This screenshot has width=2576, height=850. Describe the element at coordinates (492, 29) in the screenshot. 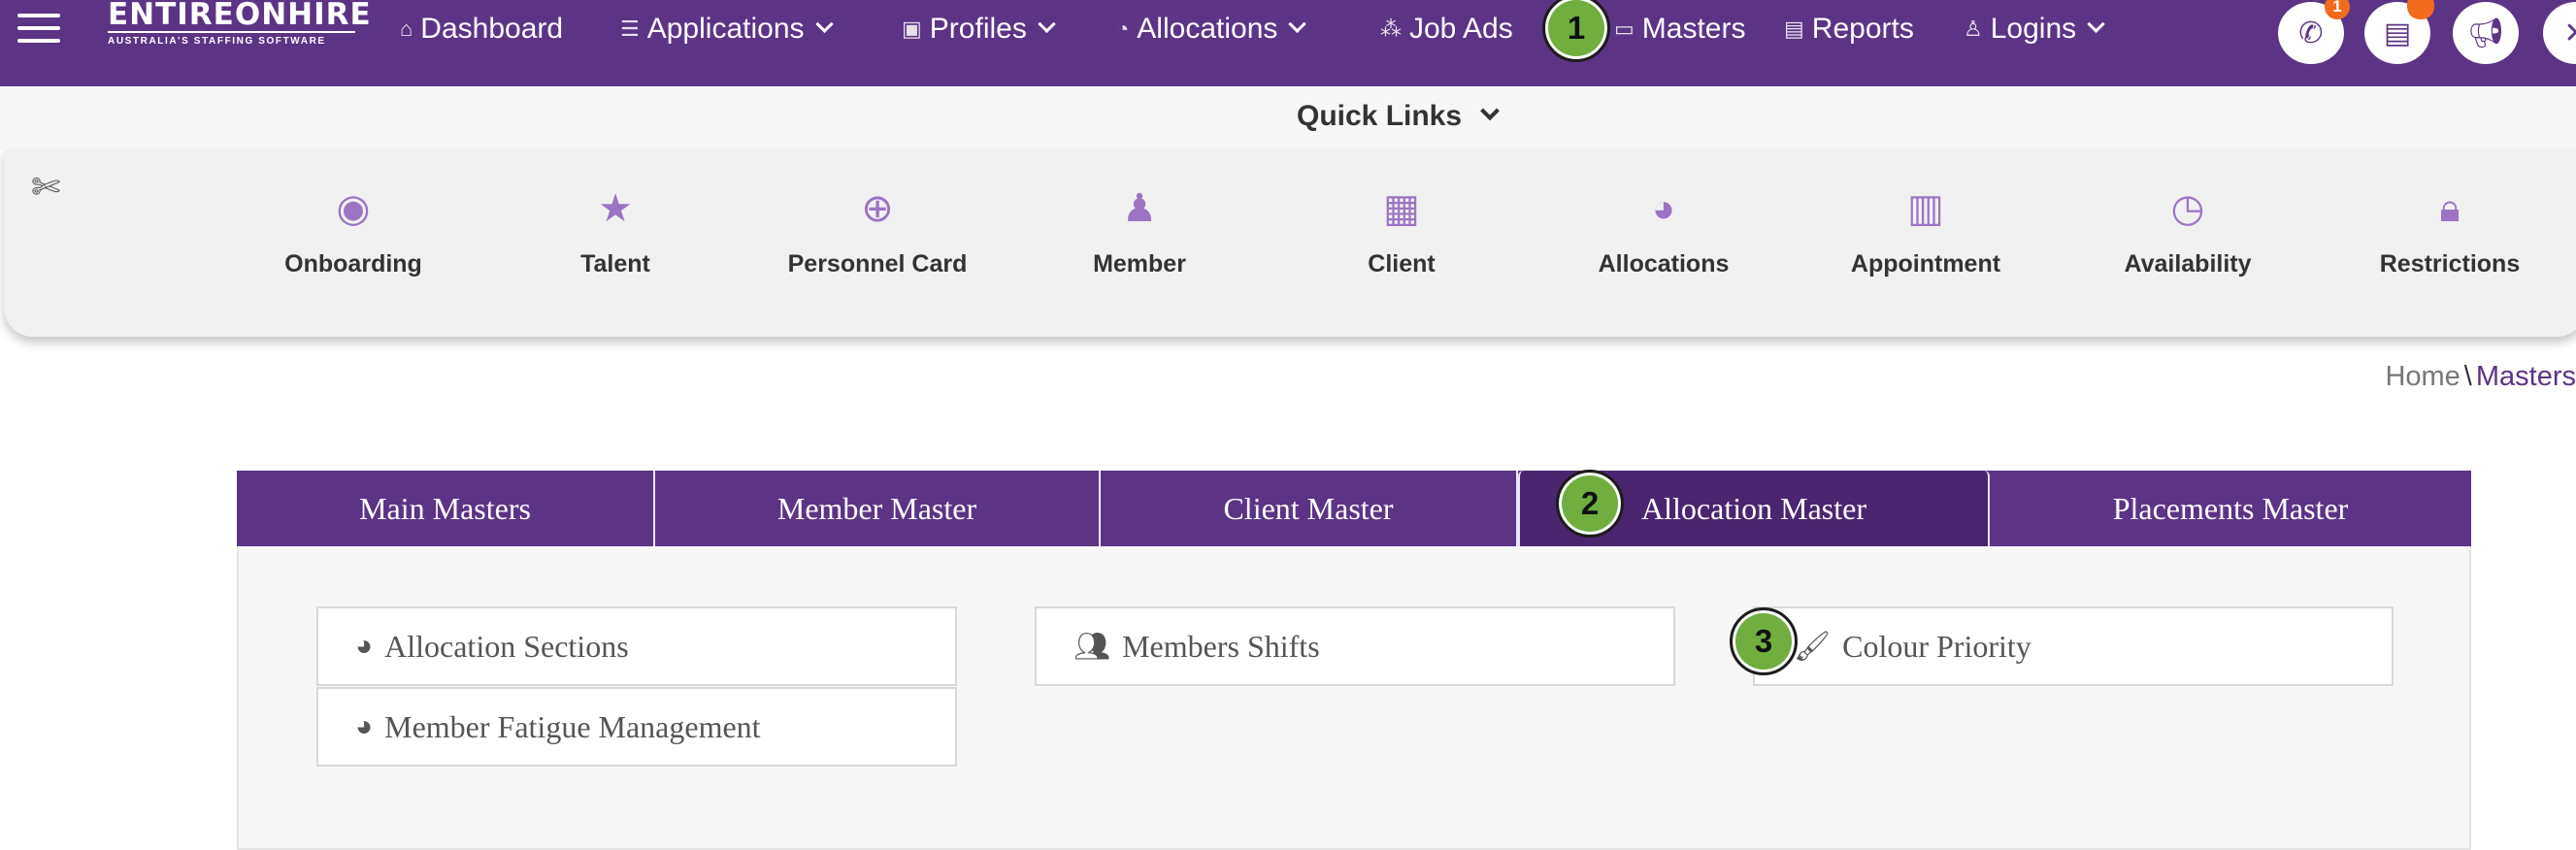

I see `nav-dashboard-label: Dashboard` at that location.